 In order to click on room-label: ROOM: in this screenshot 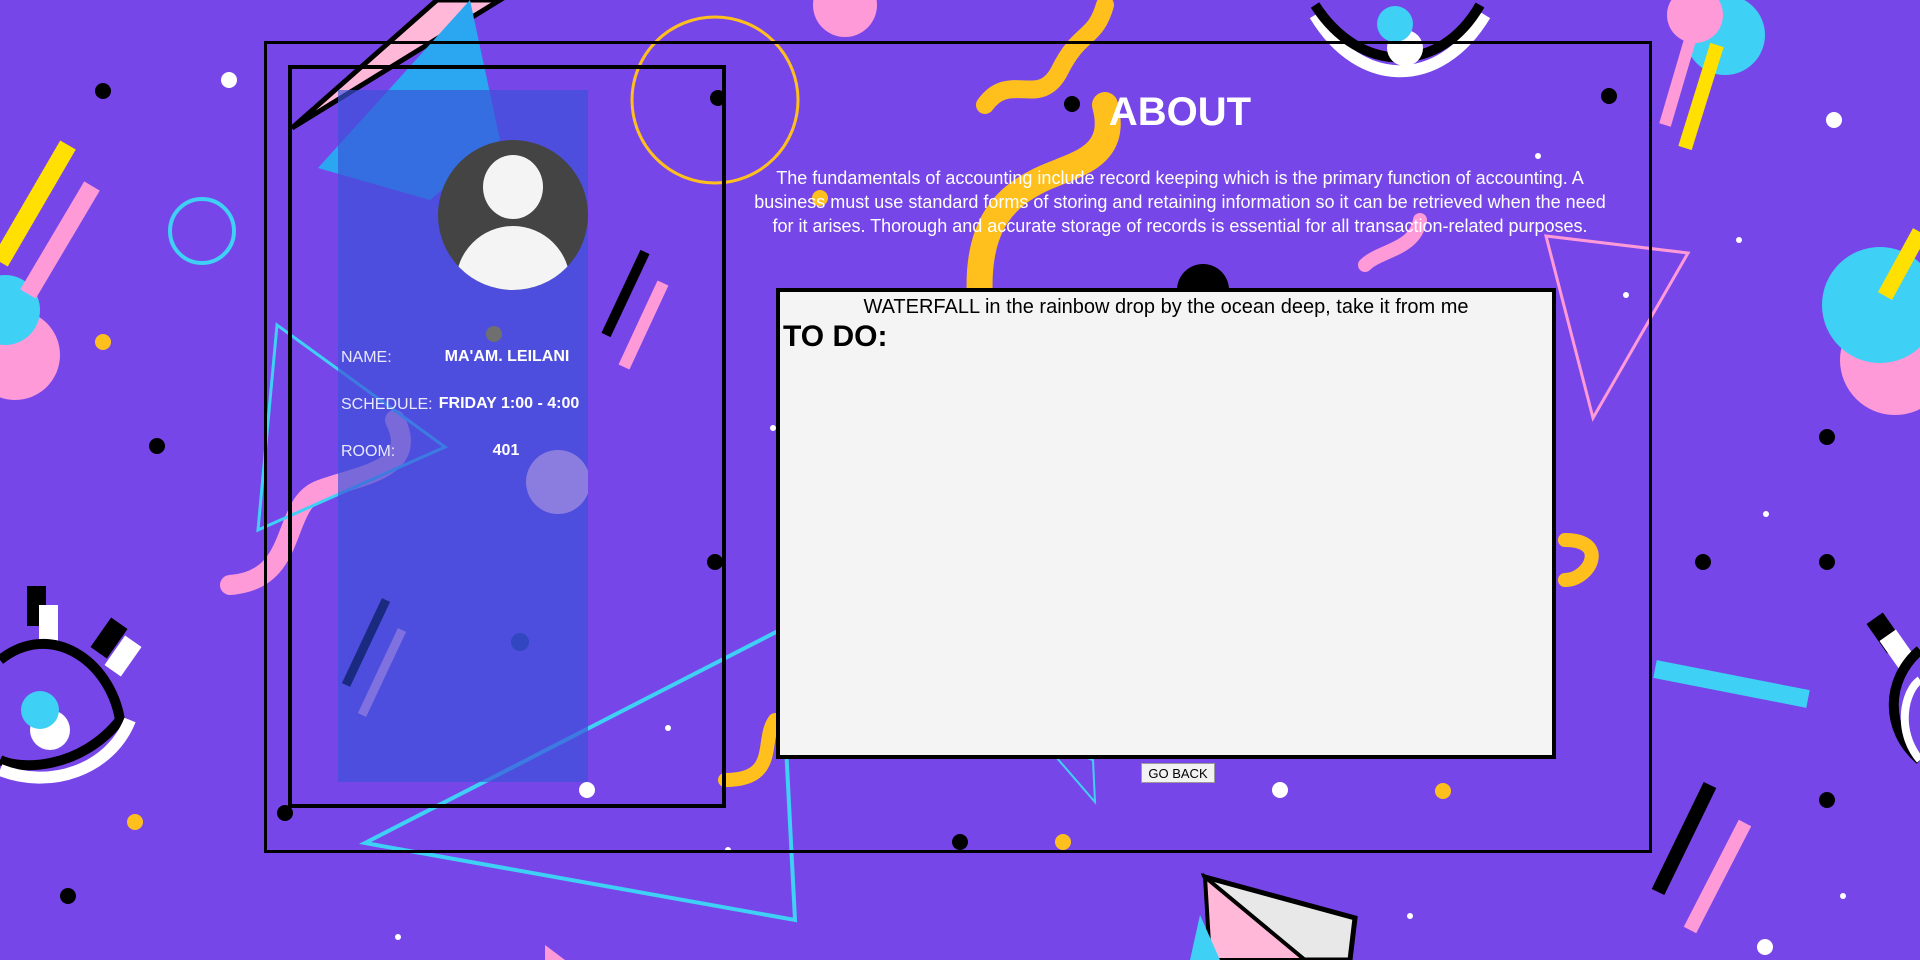, I will do `click(368, 451)`.